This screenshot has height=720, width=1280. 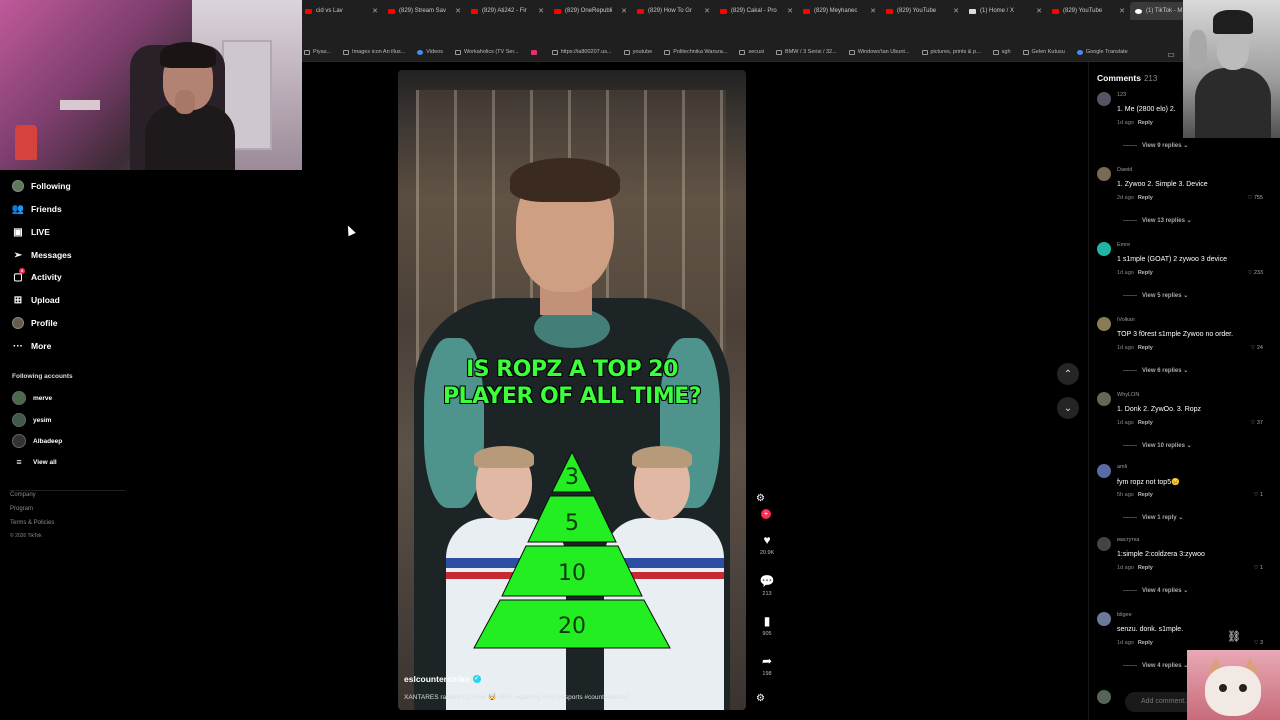 What do you see at coordinates (1043, 52) in the screenshot?
I see `bookmark-item: Gelen Kutusu` at bounding box center [1043, 52].